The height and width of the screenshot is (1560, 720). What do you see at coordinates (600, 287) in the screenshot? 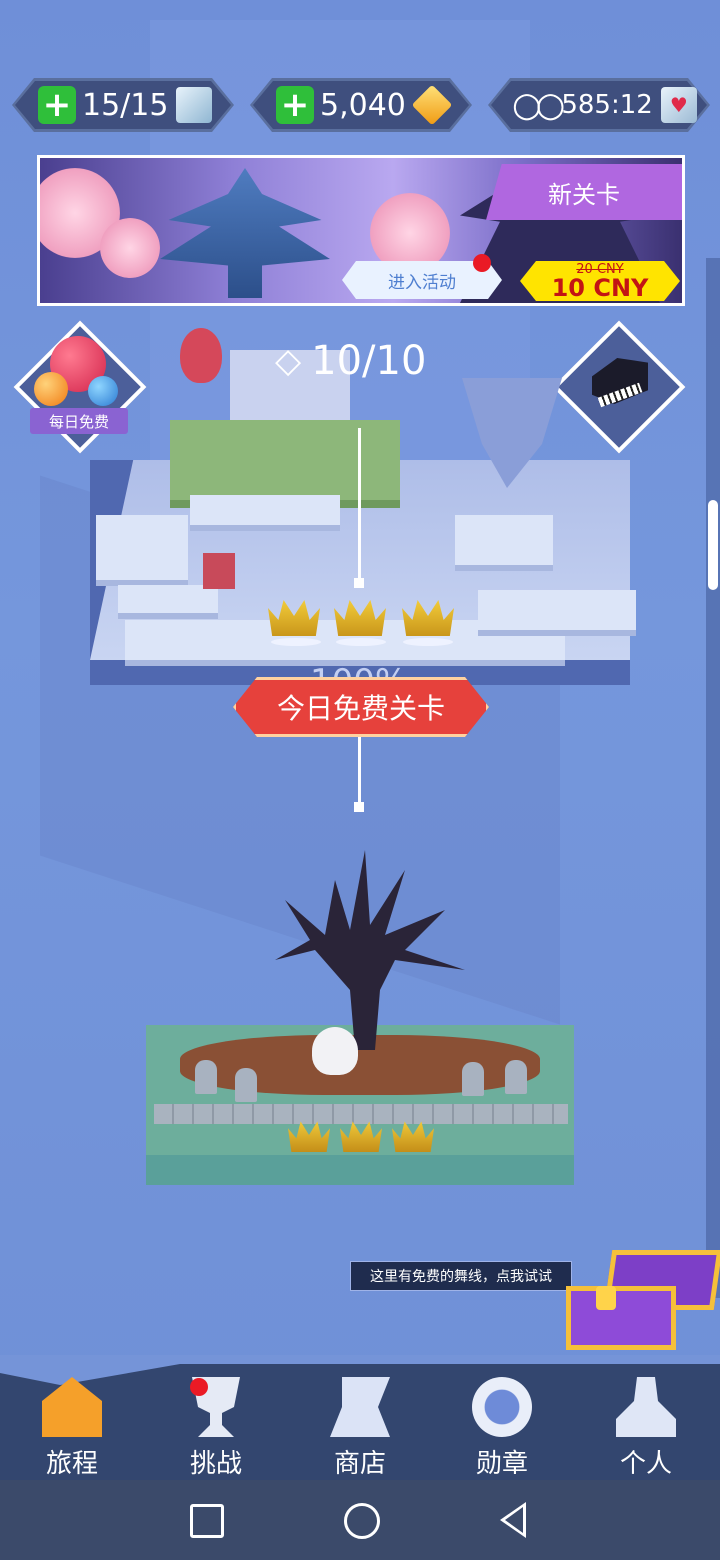
I see `new-price: 10 CNY` at bounding box center [600, 287].